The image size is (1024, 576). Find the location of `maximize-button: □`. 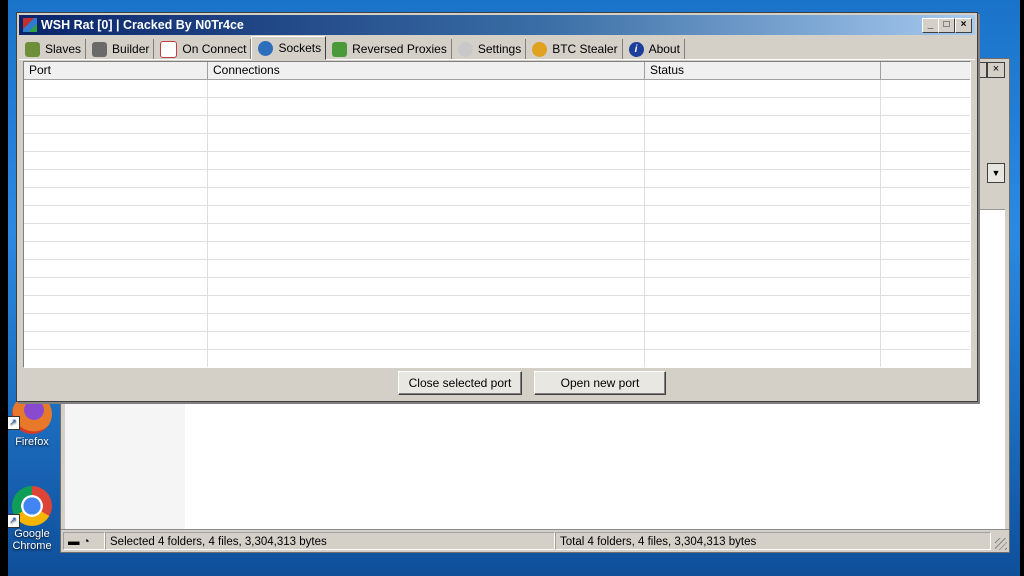

maximize-button: □ is located at coordinates (946, 25).